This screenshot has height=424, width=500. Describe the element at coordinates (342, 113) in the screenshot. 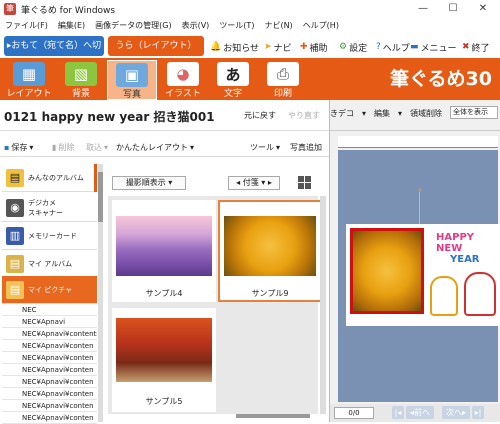

I see `decor-button: きデコ` at that location.